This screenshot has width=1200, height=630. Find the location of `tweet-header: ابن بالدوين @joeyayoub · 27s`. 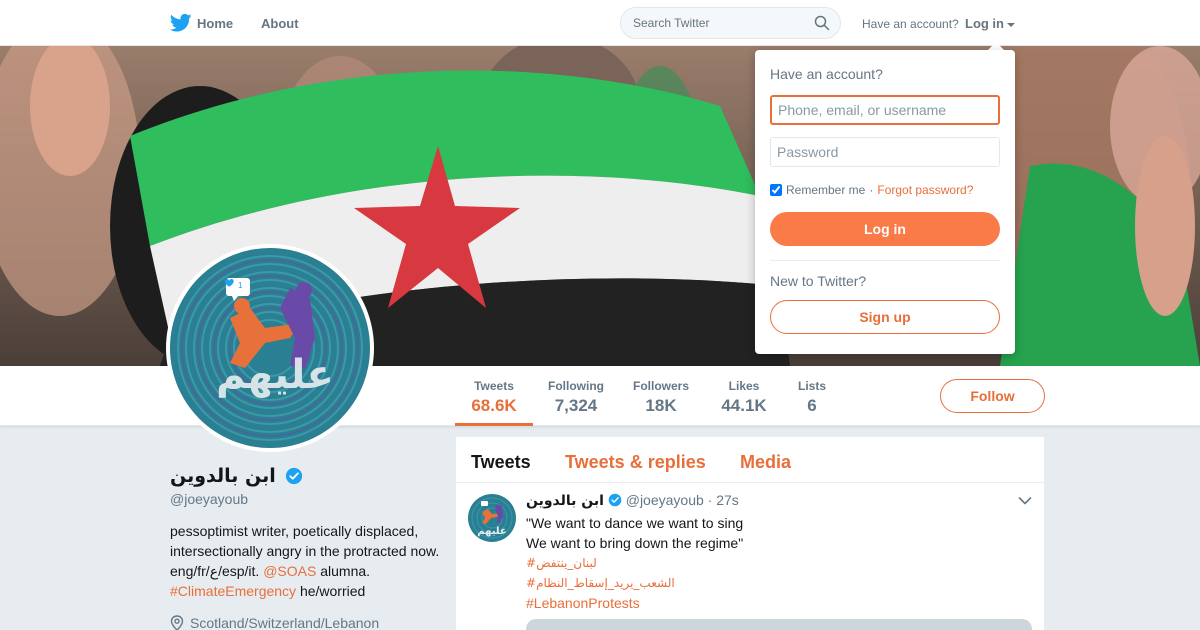

tweet-header: ابن بالدوين @joeyayoub · 27s is located at coordinates (632, 500).